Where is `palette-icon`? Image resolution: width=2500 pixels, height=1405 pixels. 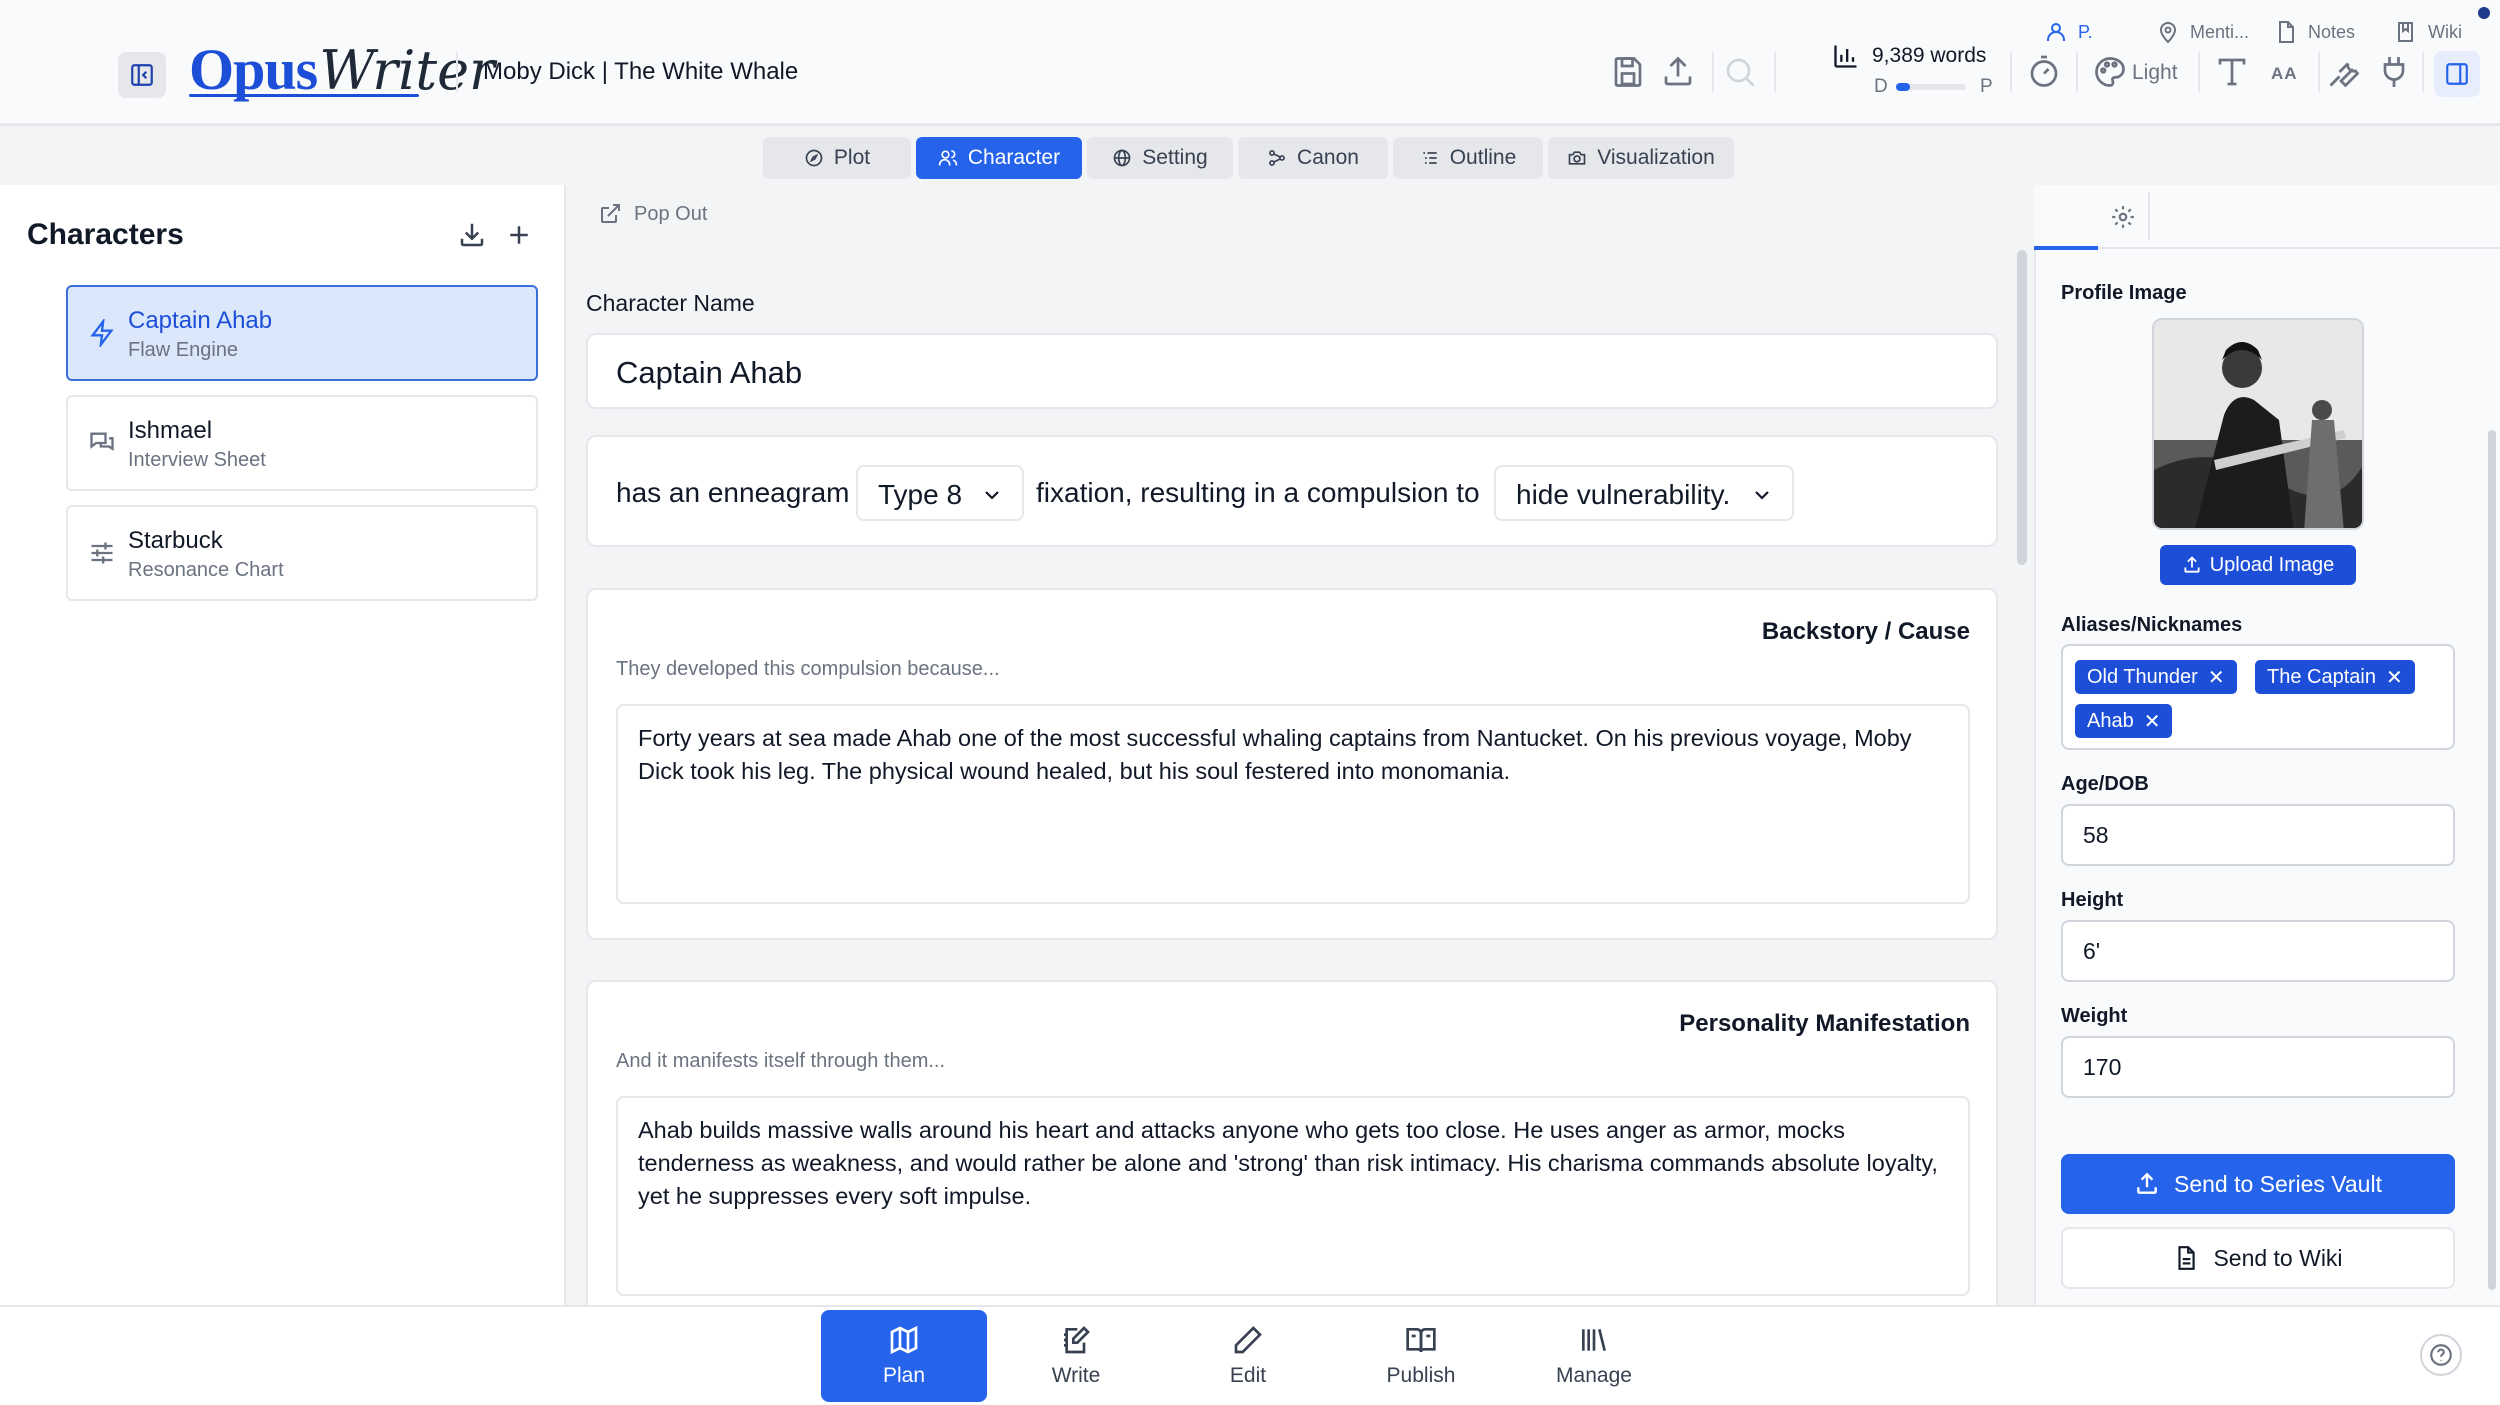 palette-icon is located at coordinates (2110, 72).